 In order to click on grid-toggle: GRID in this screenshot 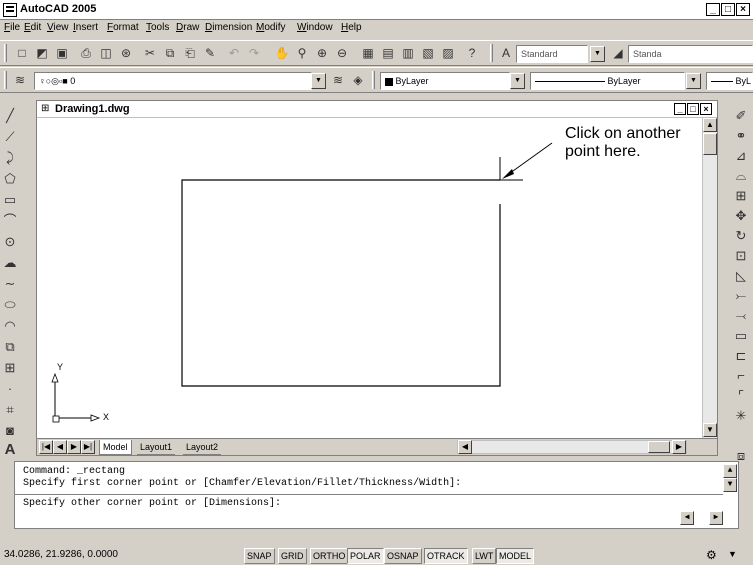, I will do `click(292, 556)`.